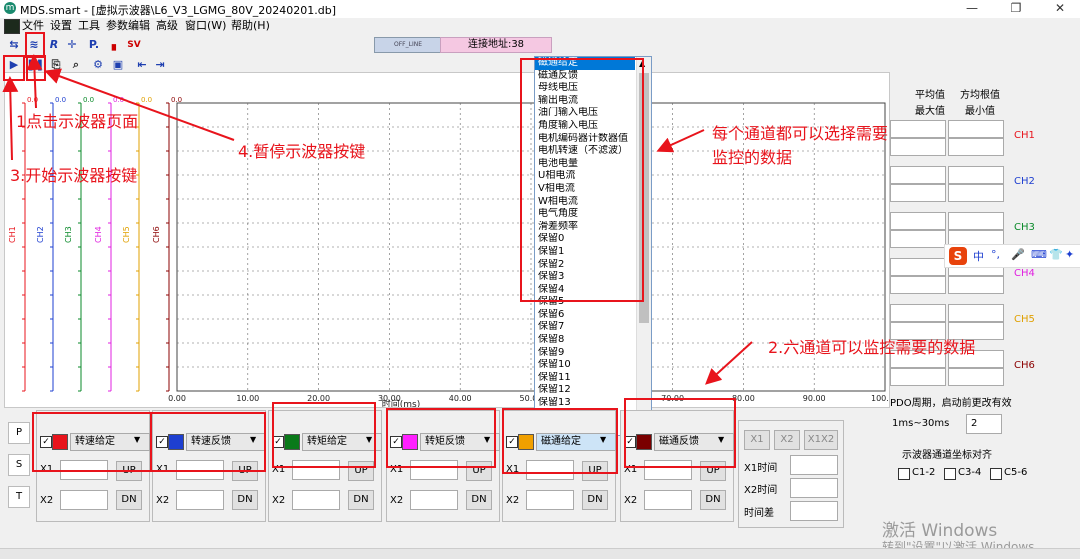 The image size is (1080, 559). What do you see at coordinates (680, 141) in the screenshot?
I see `arrow-to-dropdown` at bounding box center [680, 141].